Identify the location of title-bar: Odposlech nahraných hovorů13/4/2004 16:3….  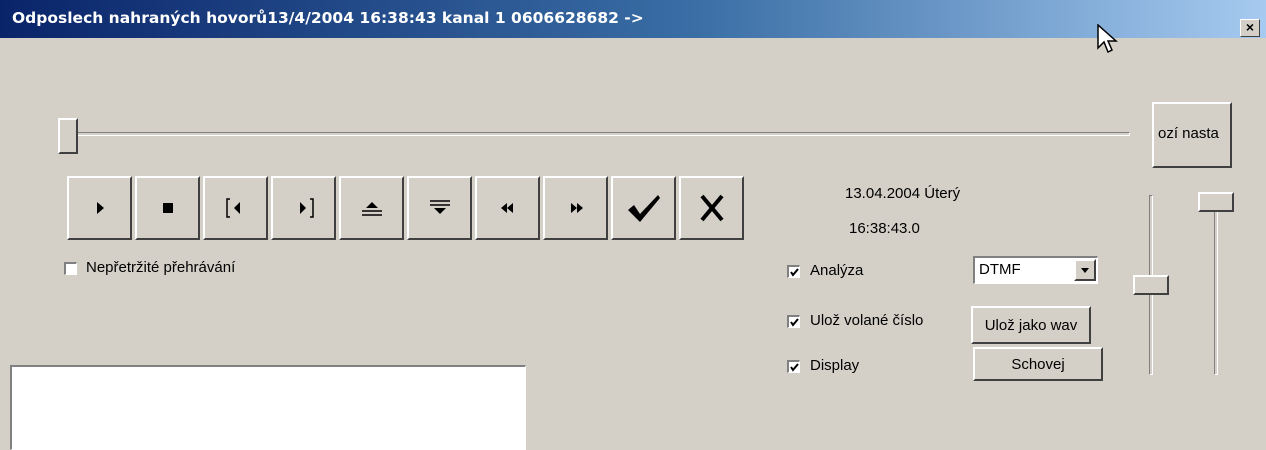
(633, 19).